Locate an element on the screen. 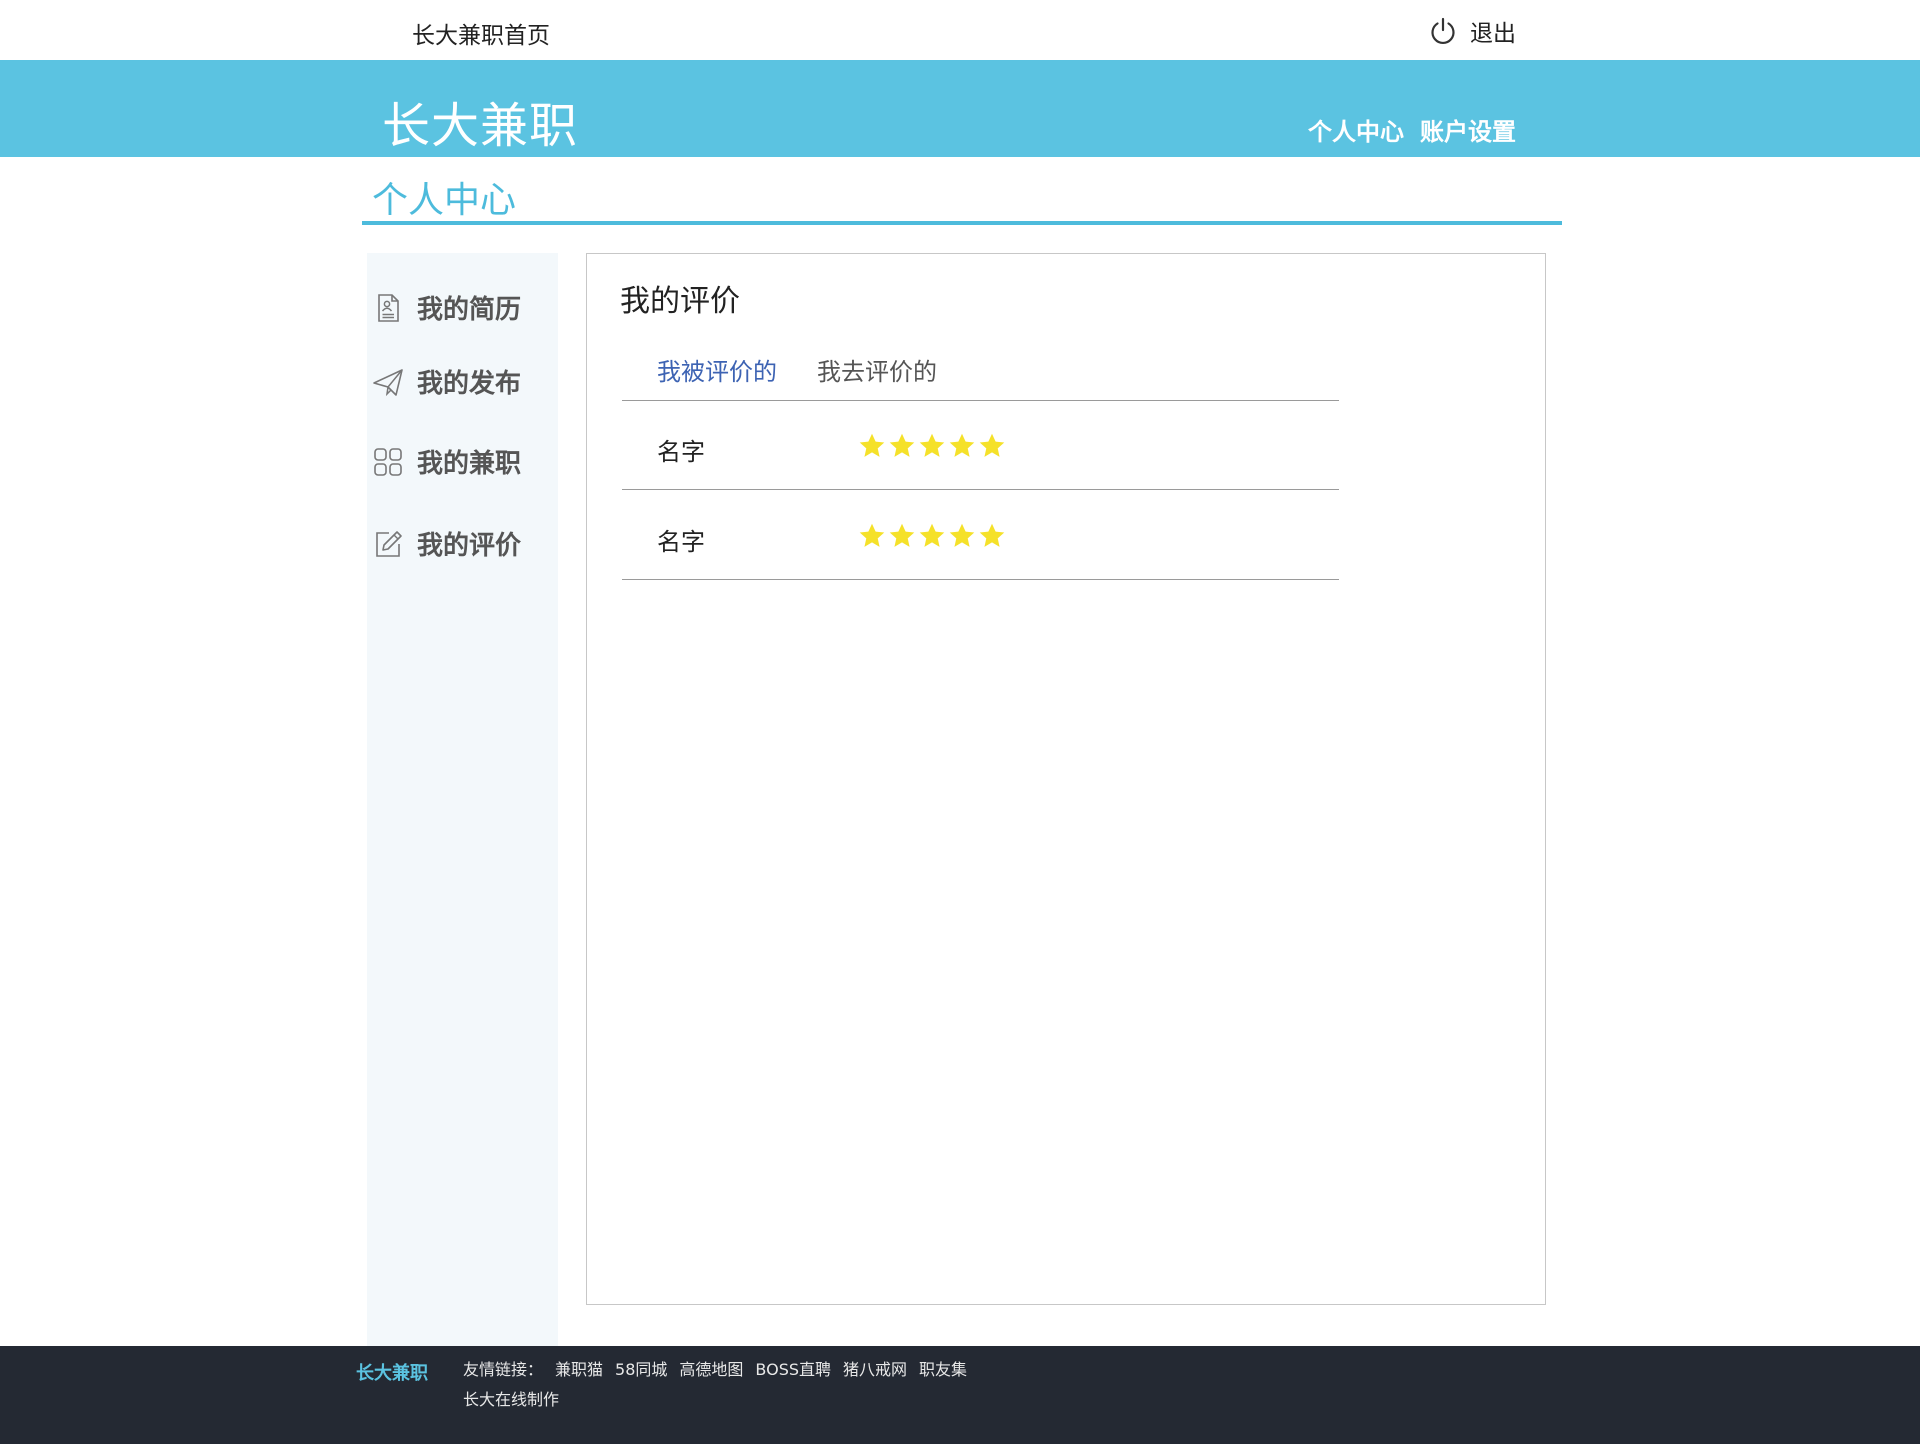 The image size is (1920, 1444). sidebar-item-label: 我的发布 is located at coordinates (469, 384).